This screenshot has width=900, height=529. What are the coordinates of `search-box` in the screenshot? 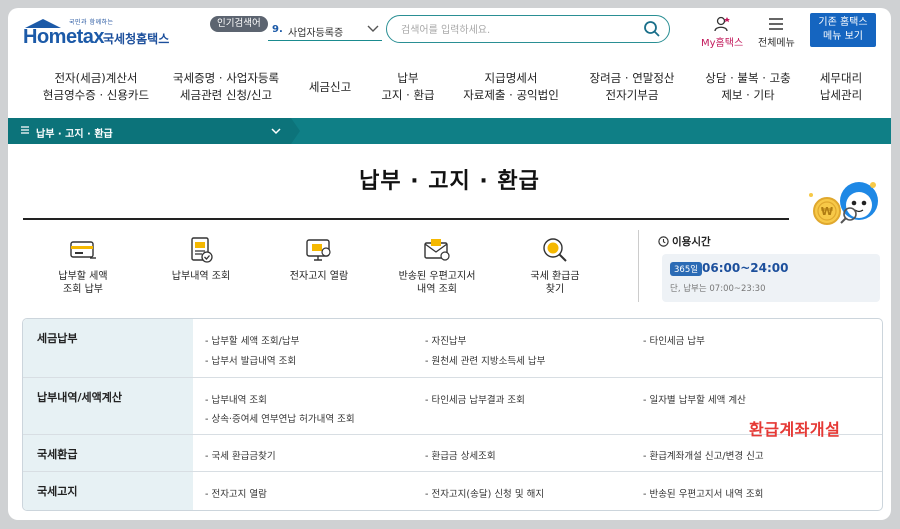 It's located at (528, 29).